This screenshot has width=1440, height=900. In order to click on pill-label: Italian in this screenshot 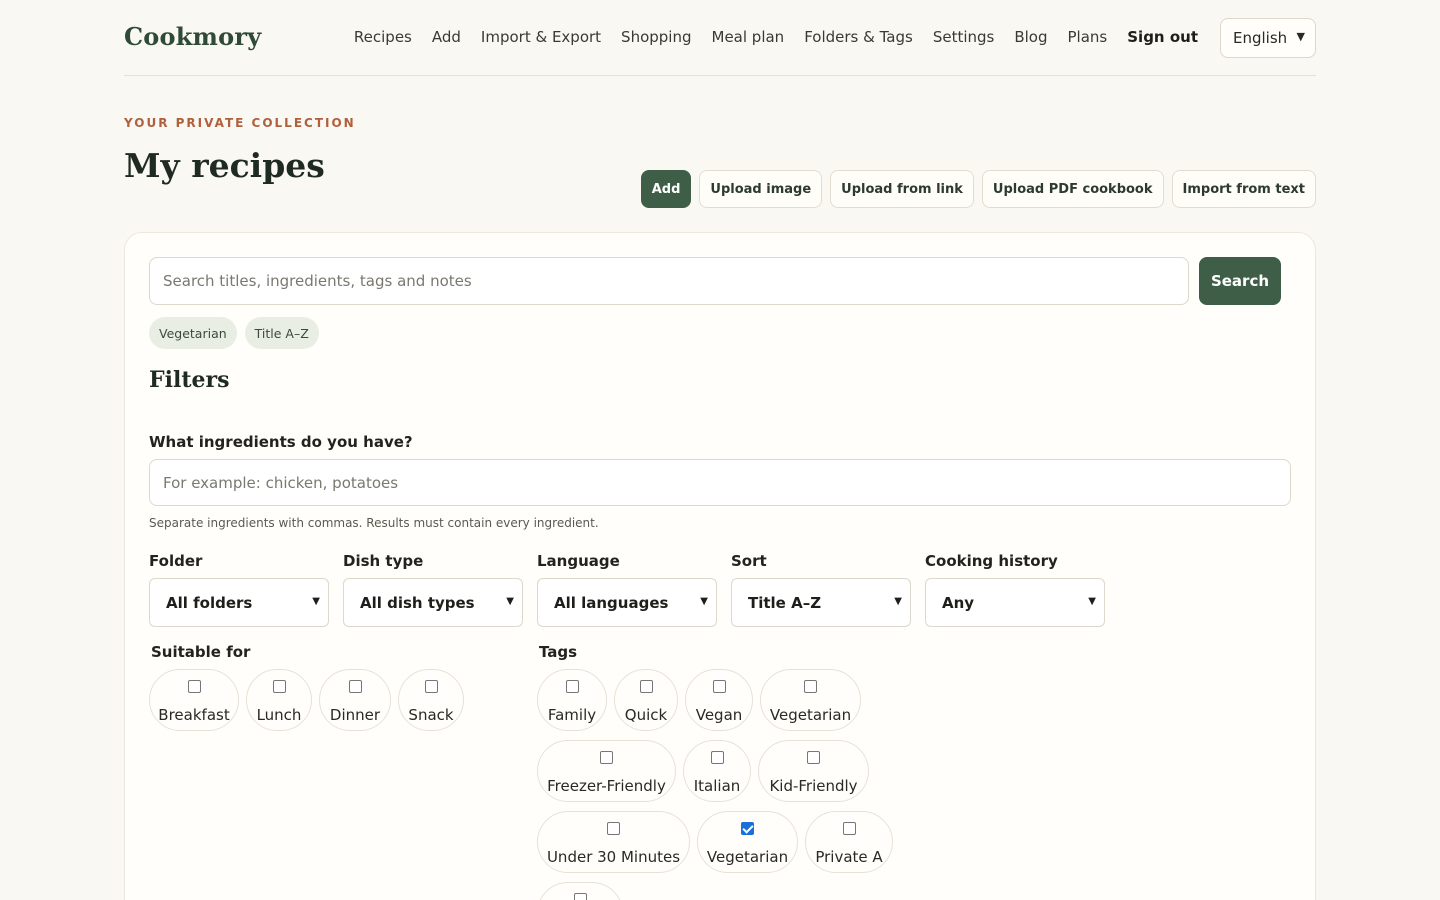, I will do `click(717, 786)`.